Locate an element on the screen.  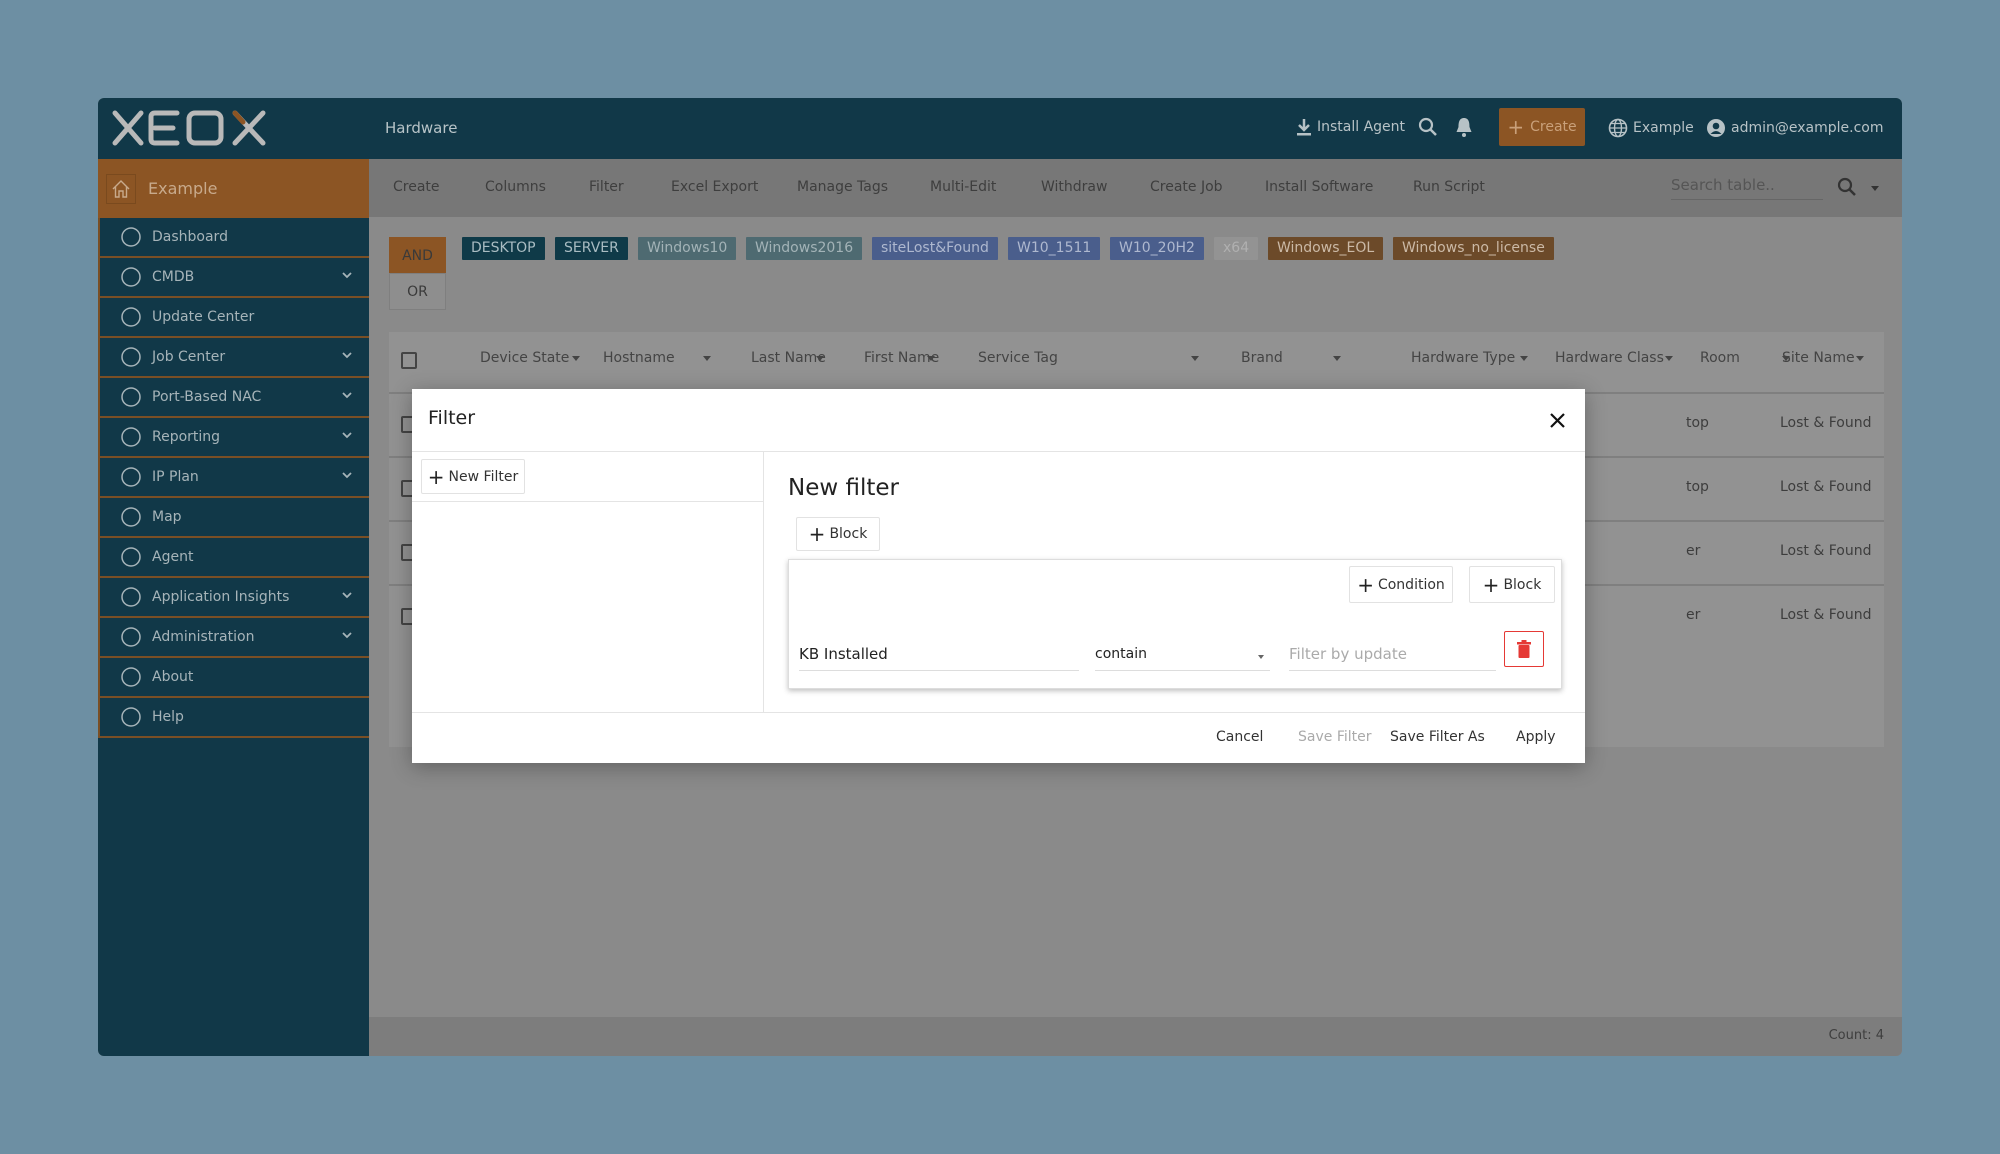
search-table-input: Search table.. is located at coordinates (1747, 186).